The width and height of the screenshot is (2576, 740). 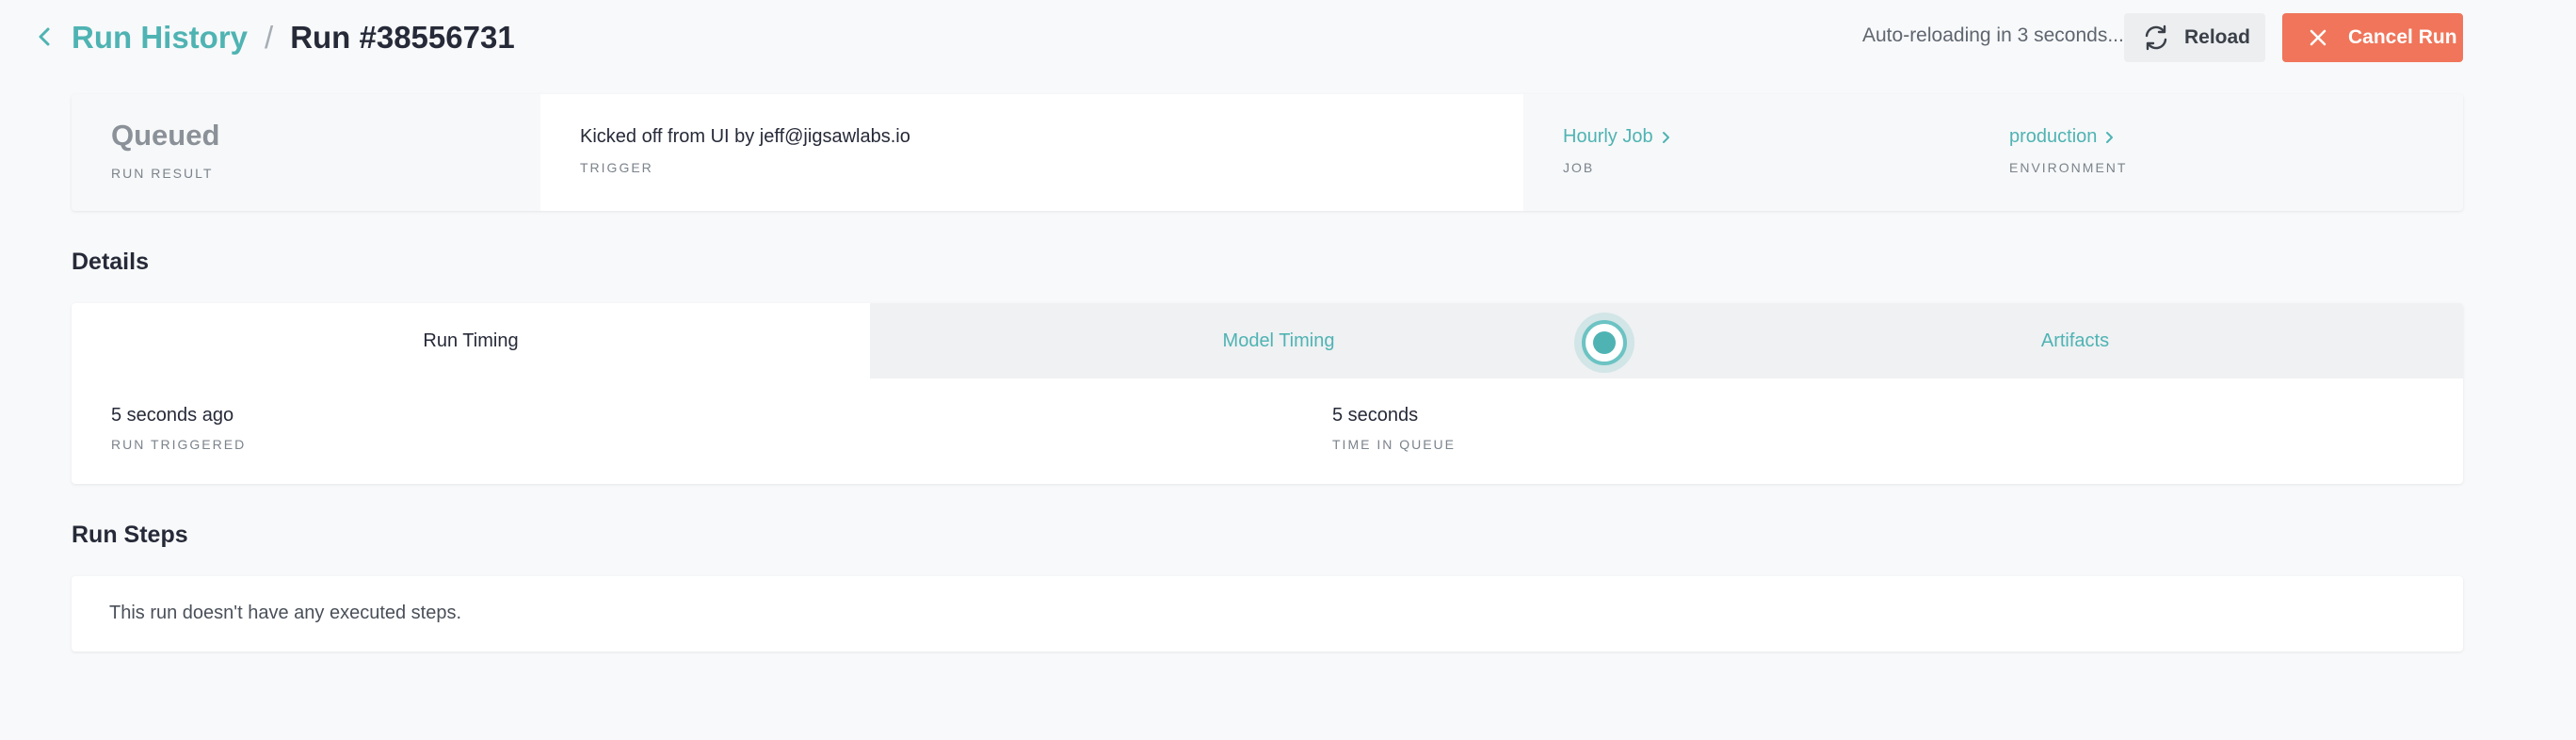 What do you see at coordinates (130, 535) in the screenshot?
I see `run-steps-heading: Run Steps` at bounding box center [130, 535].